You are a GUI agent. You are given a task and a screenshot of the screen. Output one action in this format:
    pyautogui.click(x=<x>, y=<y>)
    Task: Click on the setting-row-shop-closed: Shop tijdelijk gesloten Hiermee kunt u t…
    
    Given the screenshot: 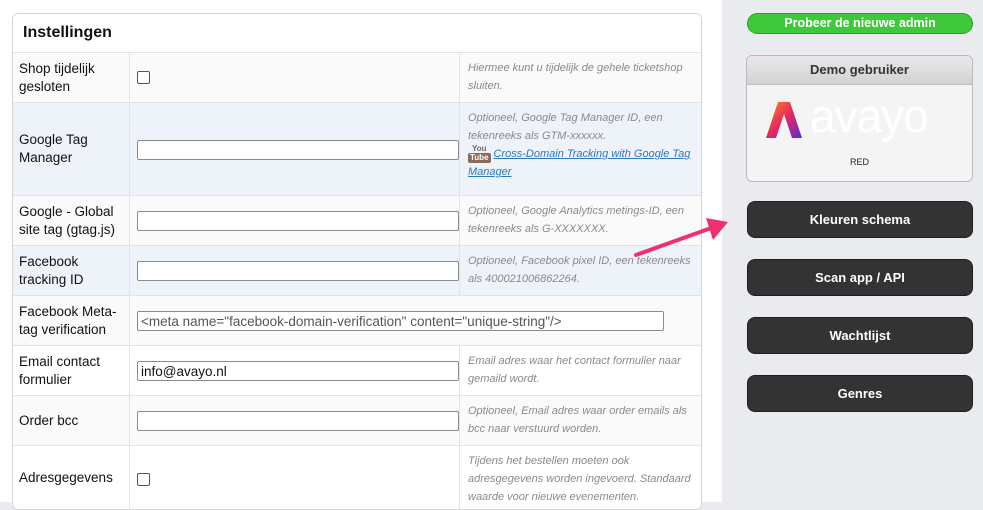 What is the action you would take?
    pyautogui.click(x=357, y=77)
    